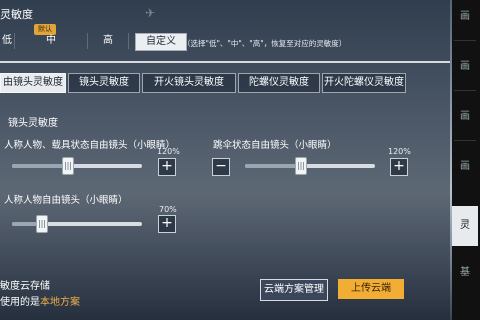 This screenshot has height=320, width=480. What do you see at coordinates (225, 62) in the screenshot?
I see `divider` at bounding box center [225, 62].